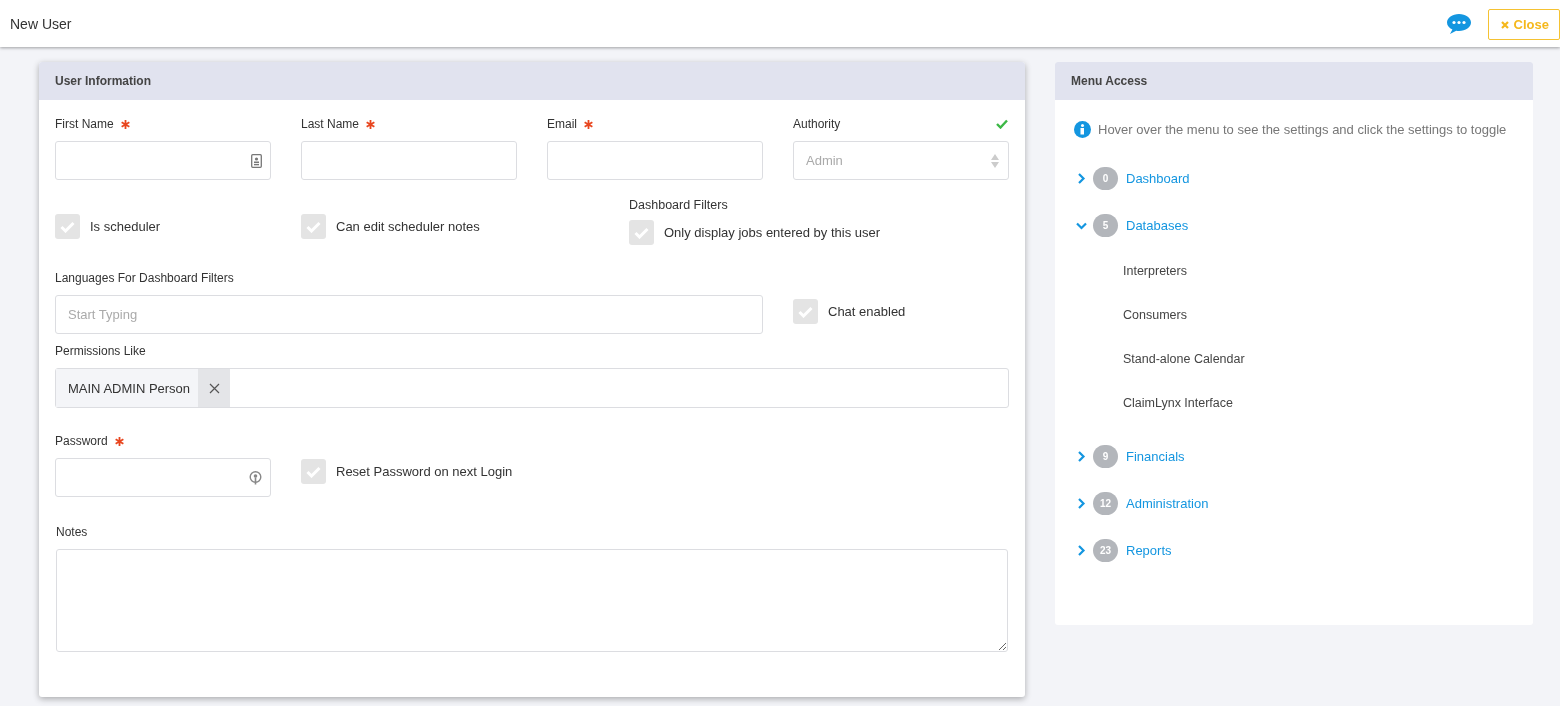 The height and width of the screenshot is (706, 1560). What do you see at coordinates (532, 600) in the screenshot?
I see `notes-field` at bounding box center [532, 600].